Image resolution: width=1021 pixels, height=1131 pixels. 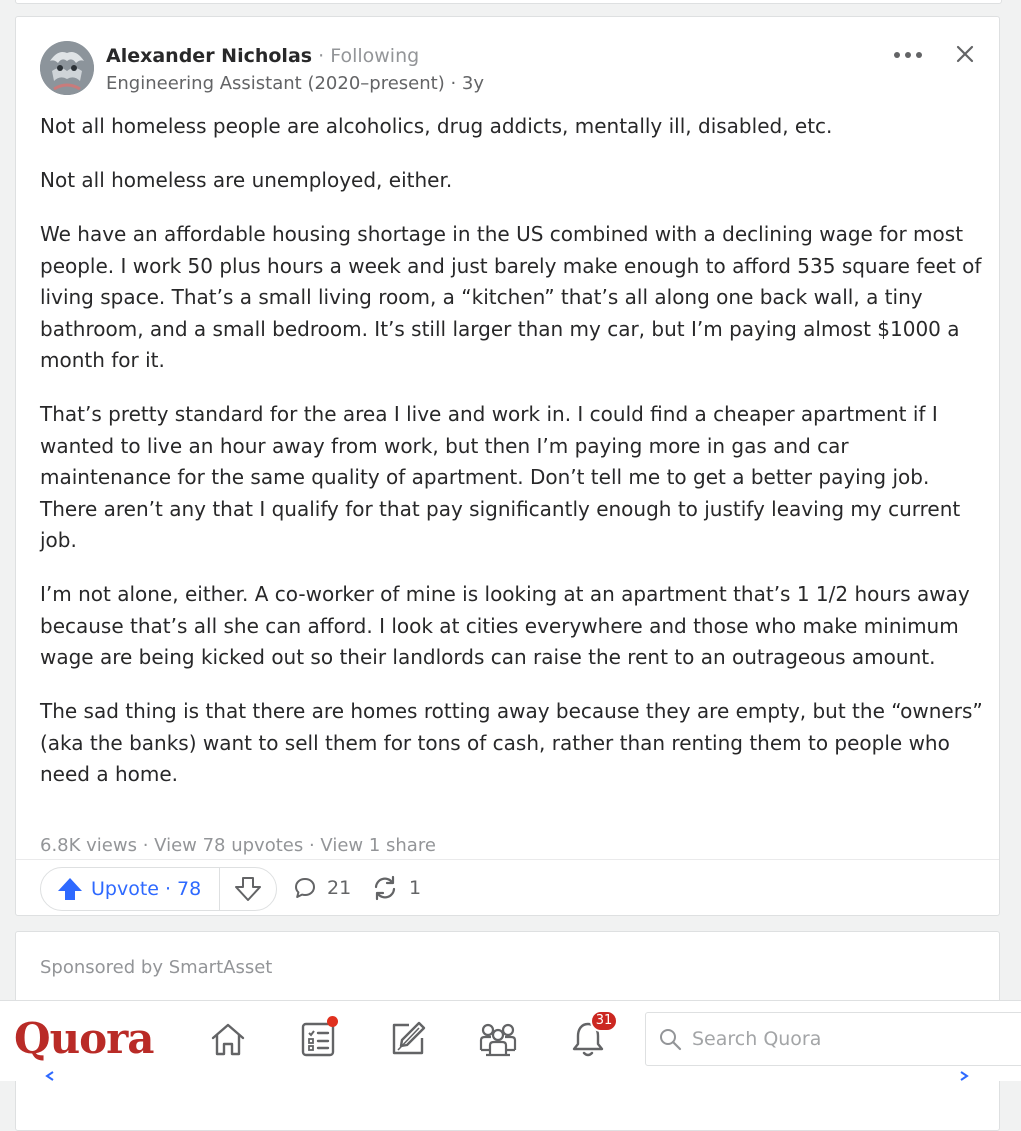 I want to click on comment-button: 21, so click(x=322, y=888).